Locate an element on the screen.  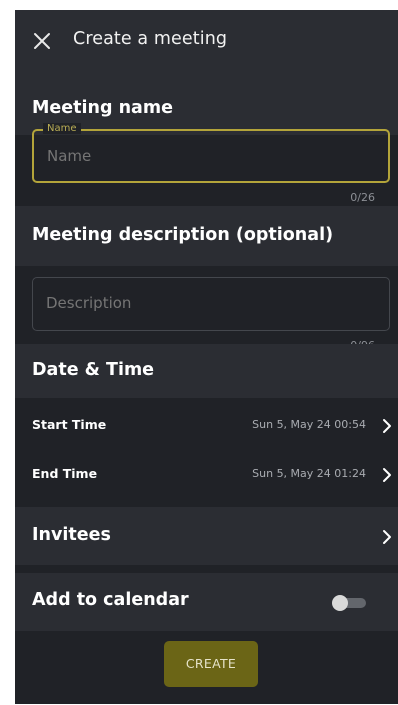
meeting-description-input is located at coordinates (206, 303).